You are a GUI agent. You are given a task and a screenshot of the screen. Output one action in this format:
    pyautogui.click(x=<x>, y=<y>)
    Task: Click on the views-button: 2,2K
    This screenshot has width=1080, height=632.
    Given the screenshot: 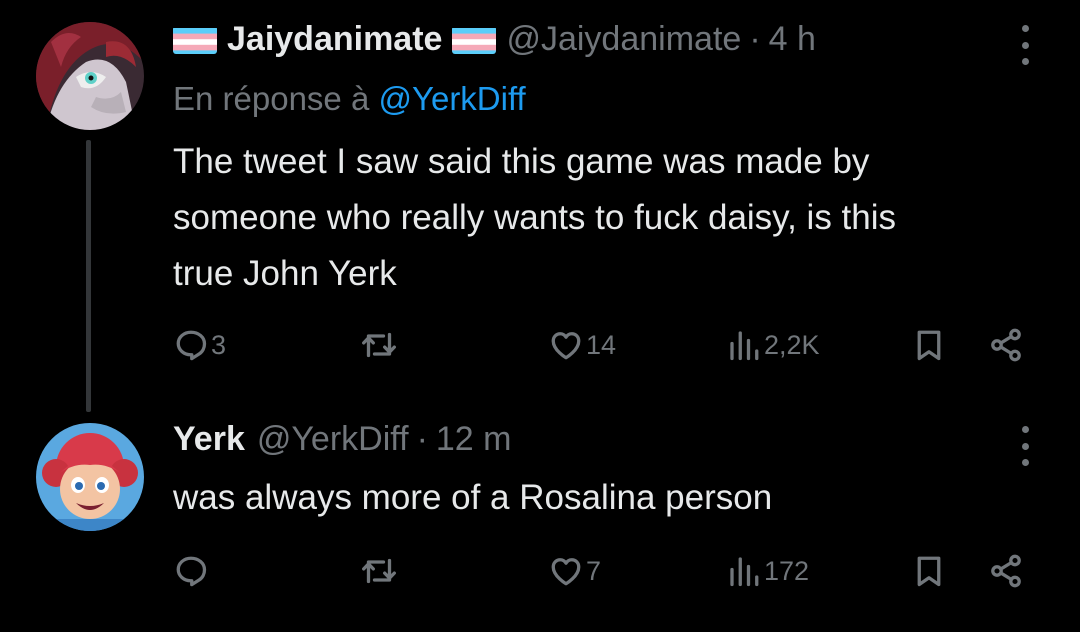 What is the action you would take?
    pyautogui.click(x=773, y=345)
    